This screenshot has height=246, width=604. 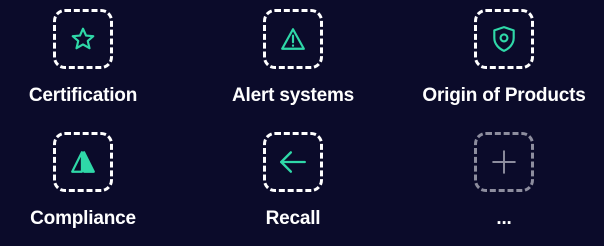 I want to click on plus-icon, so click(x=504, y=162).